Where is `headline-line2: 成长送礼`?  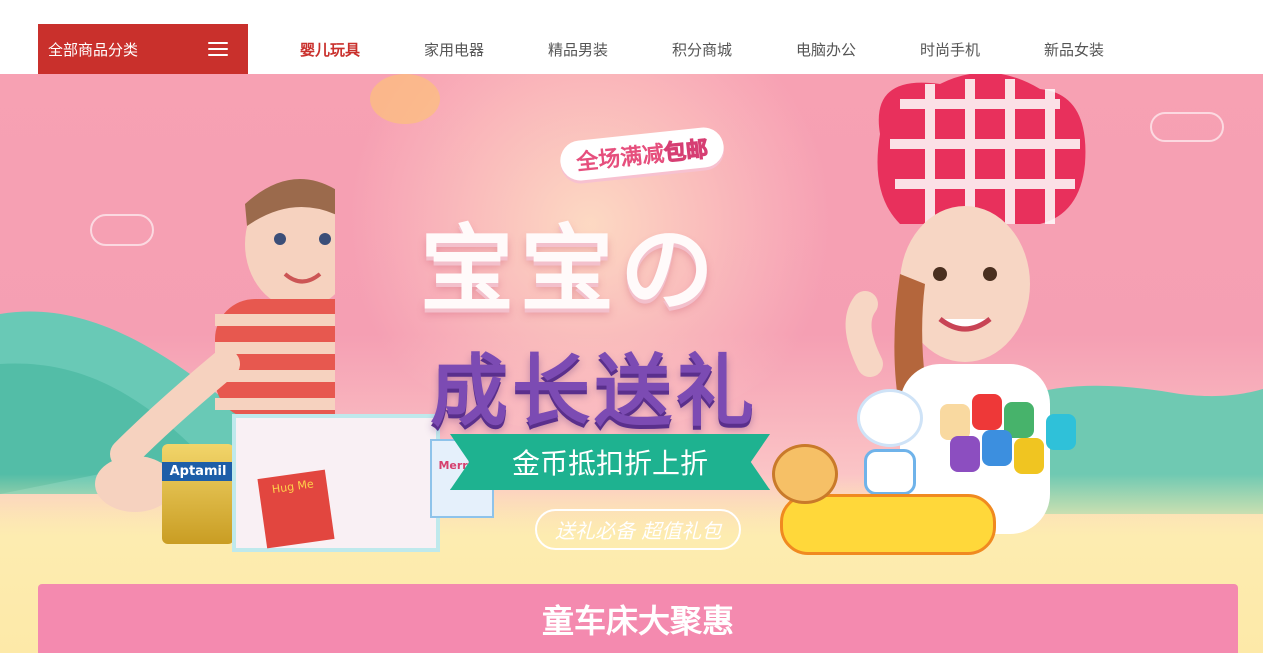
headline-line2: 成长送礼 is located at coordinates (594, 392).